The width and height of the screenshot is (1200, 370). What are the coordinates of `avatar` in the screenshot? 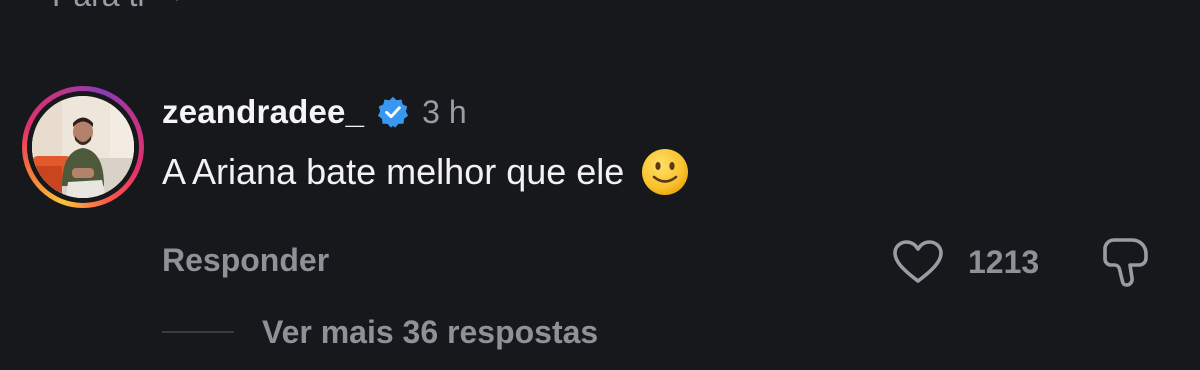 It's located at (83, 147).